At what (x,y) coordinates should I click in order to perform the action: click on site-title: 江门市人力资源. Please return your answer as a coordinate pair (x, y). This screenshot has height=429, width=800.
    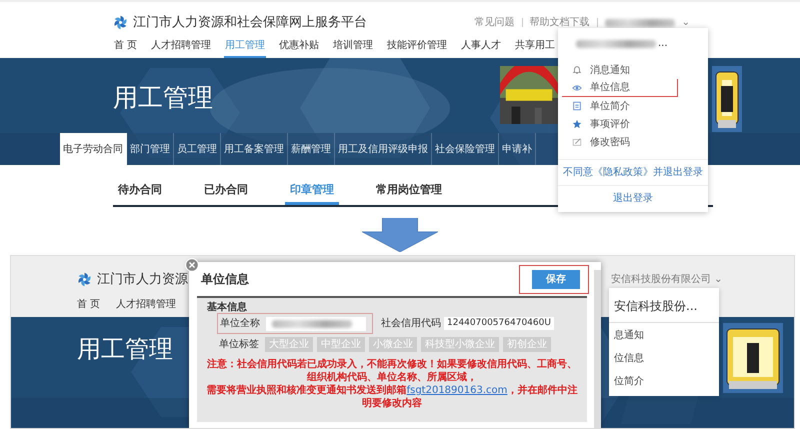
    Looking at the image, I should click on (142, 279).